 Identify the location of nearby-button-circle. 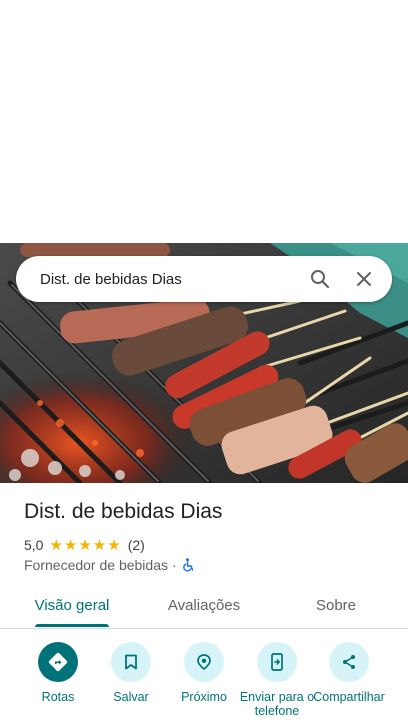
(204, 662).